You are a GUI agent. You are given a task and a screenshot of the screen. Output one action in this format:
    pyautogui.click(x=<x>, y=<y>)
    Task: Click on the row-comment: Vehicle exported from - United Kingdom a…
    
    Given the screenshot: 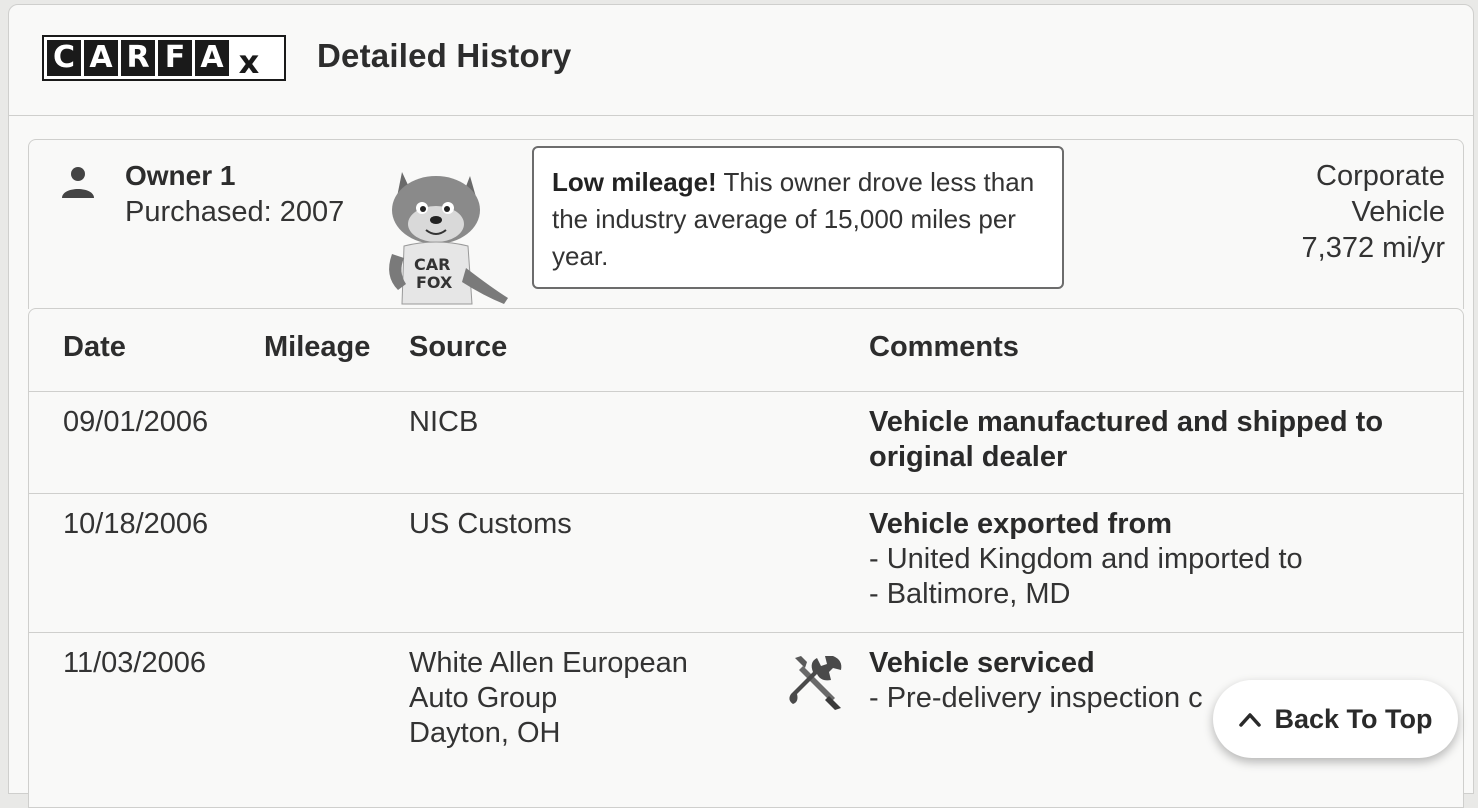 What is the action you would take?
    pyautogui.click(x=1149, y=559)
    